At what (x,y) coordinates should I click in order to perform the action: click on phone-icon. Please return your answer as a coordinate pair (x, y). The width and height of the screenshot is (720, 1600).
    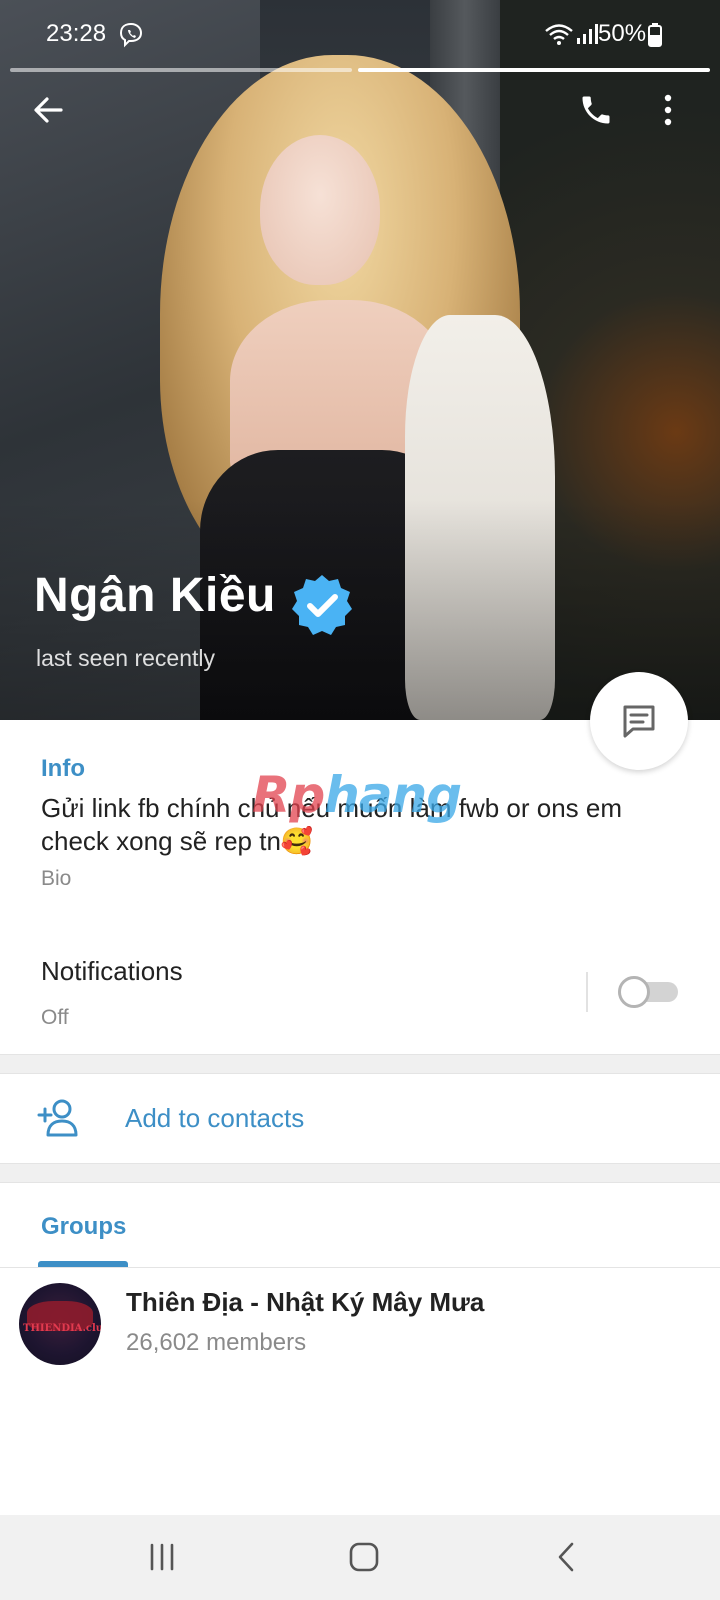
    Looking at the image, I should click on (596, 110).